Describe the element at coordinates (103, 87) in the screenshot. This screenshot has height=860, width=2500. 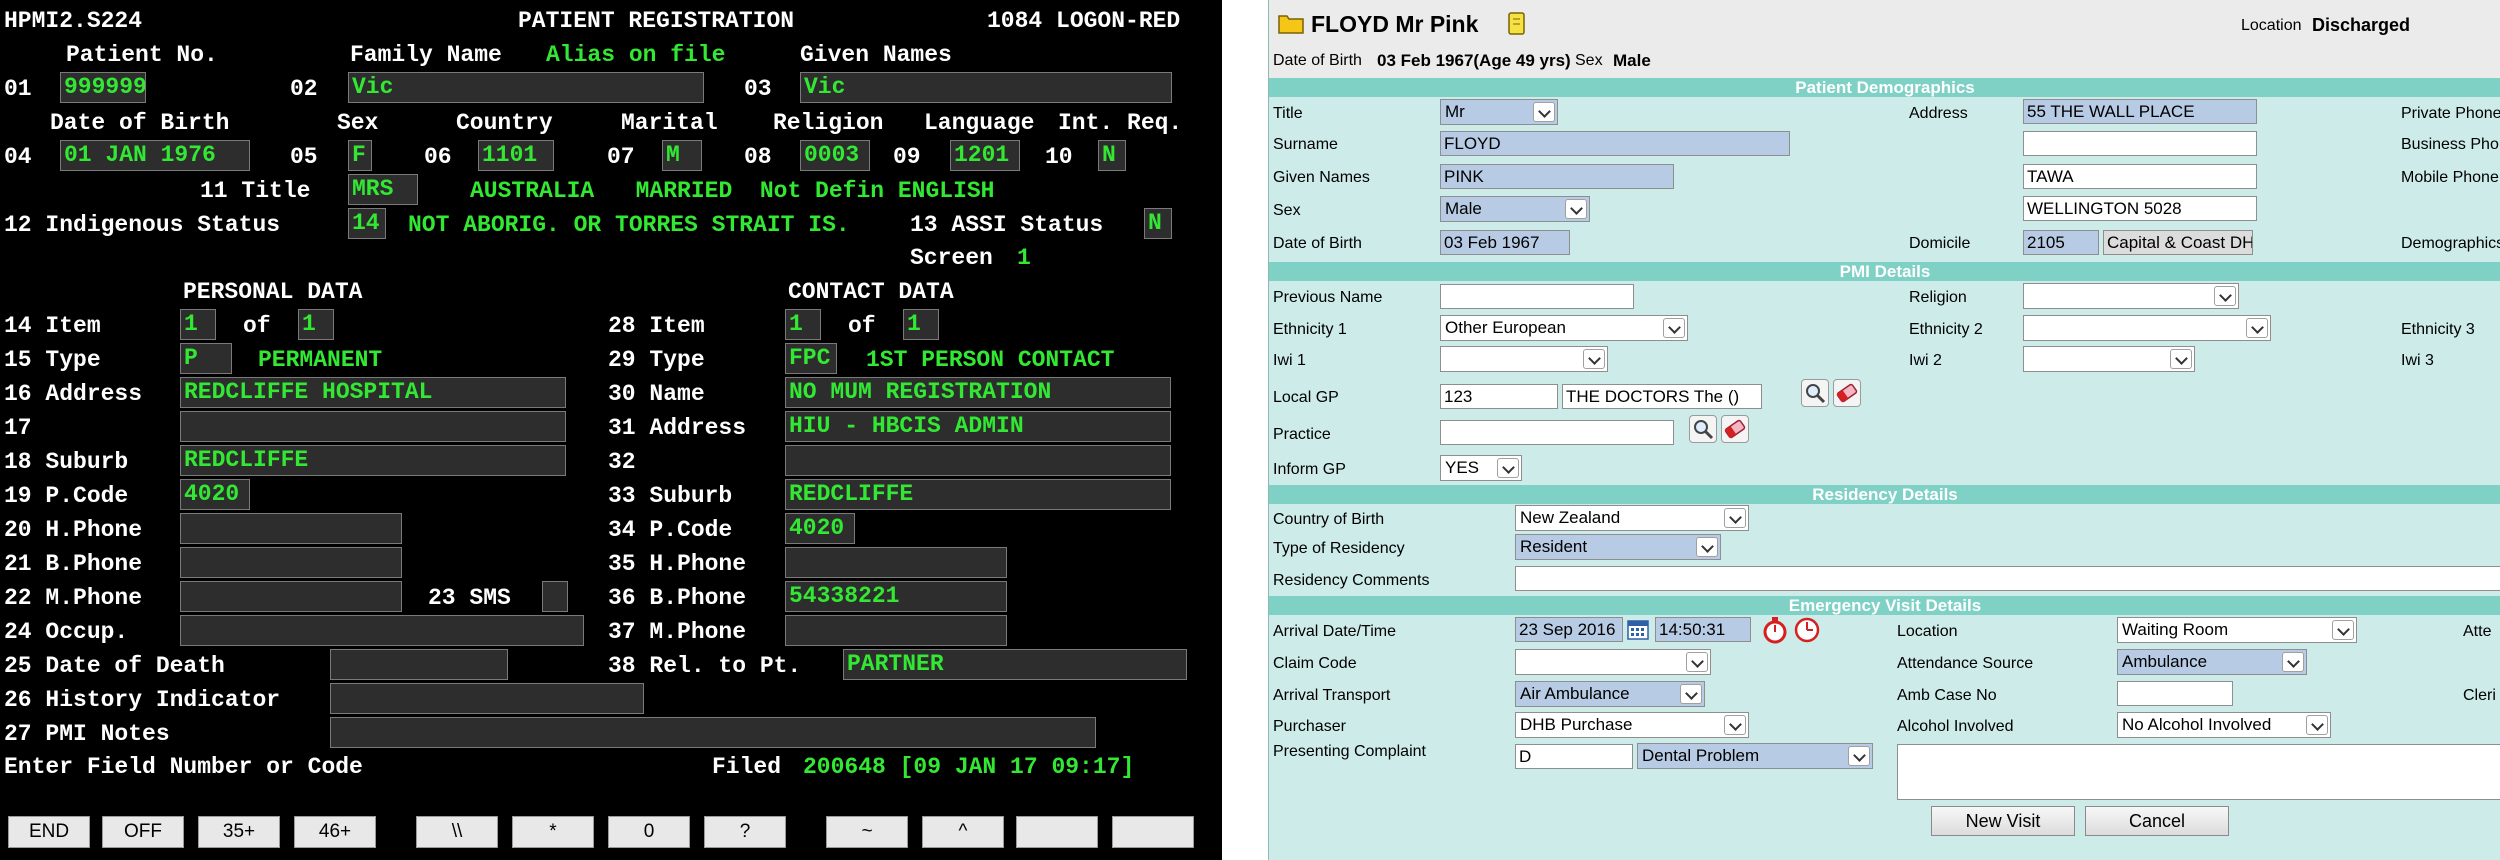
I see `patient-no-field: 999999` at that location.